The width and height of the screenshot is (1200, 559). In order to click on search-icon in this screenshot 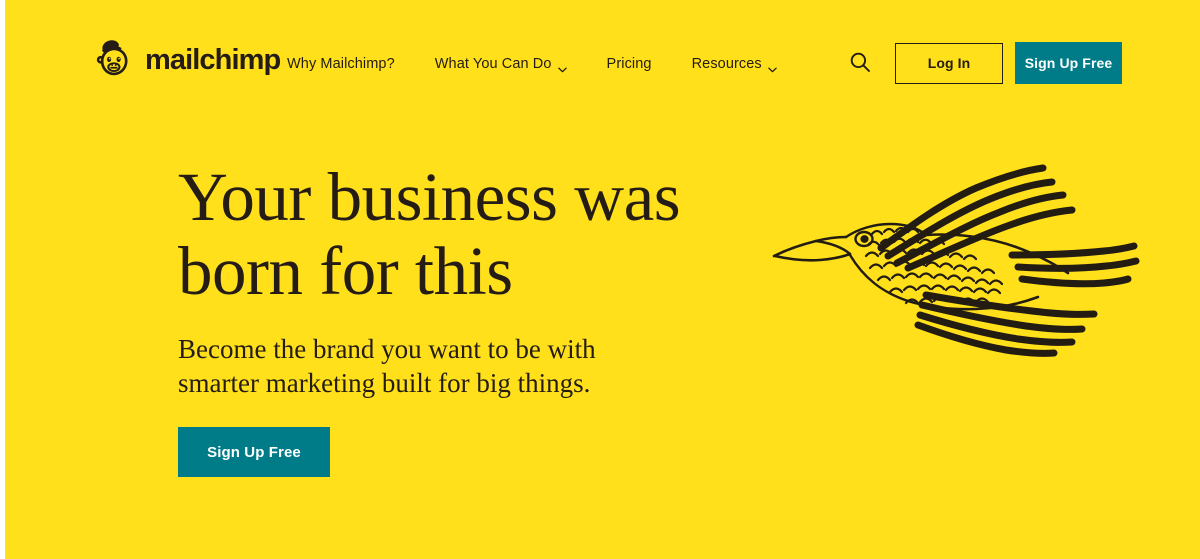, I will do `click(860, 63)`.